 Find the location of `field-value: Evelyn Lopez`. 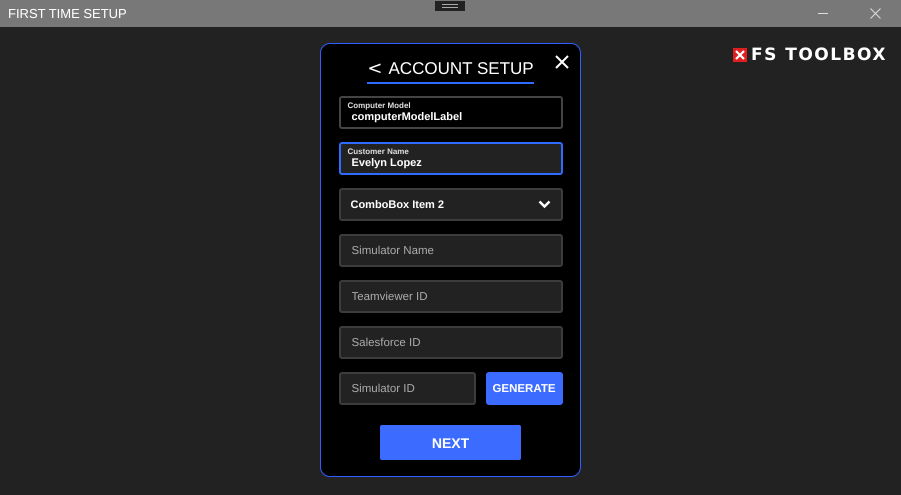

field-value: Evelyn Lopez is located at coordinates (387, 163).